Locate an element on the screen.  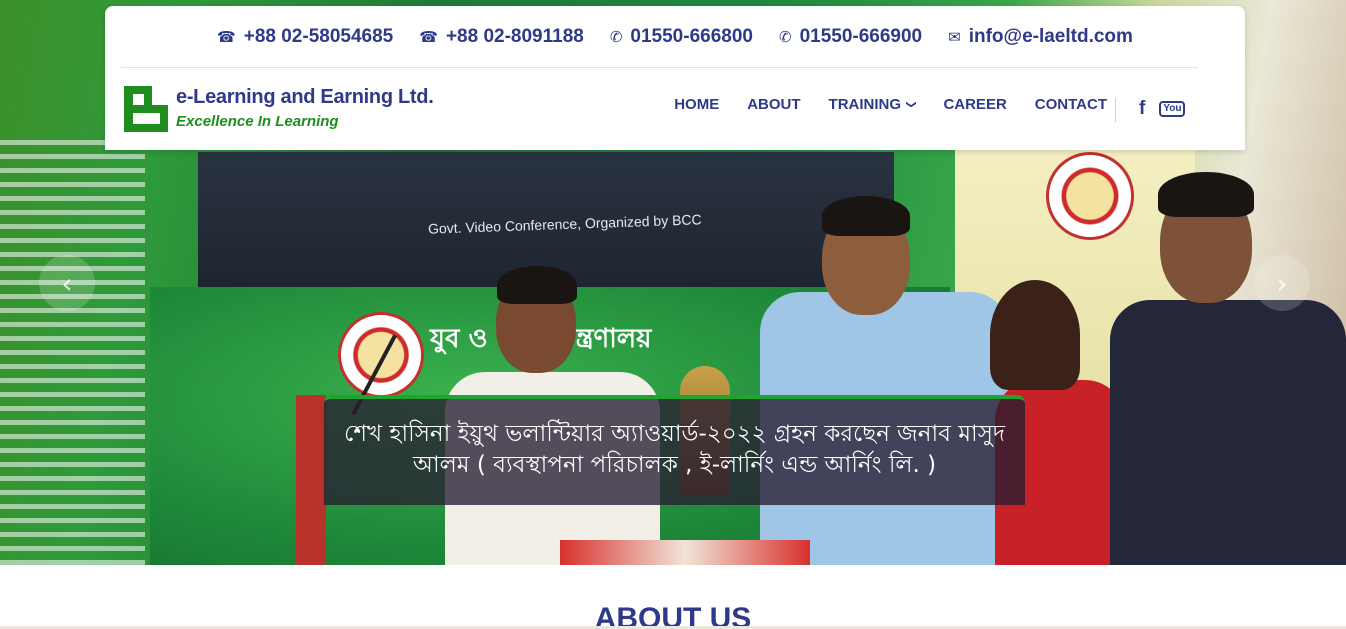
nav-divider is located at coordinates (1115, 110).